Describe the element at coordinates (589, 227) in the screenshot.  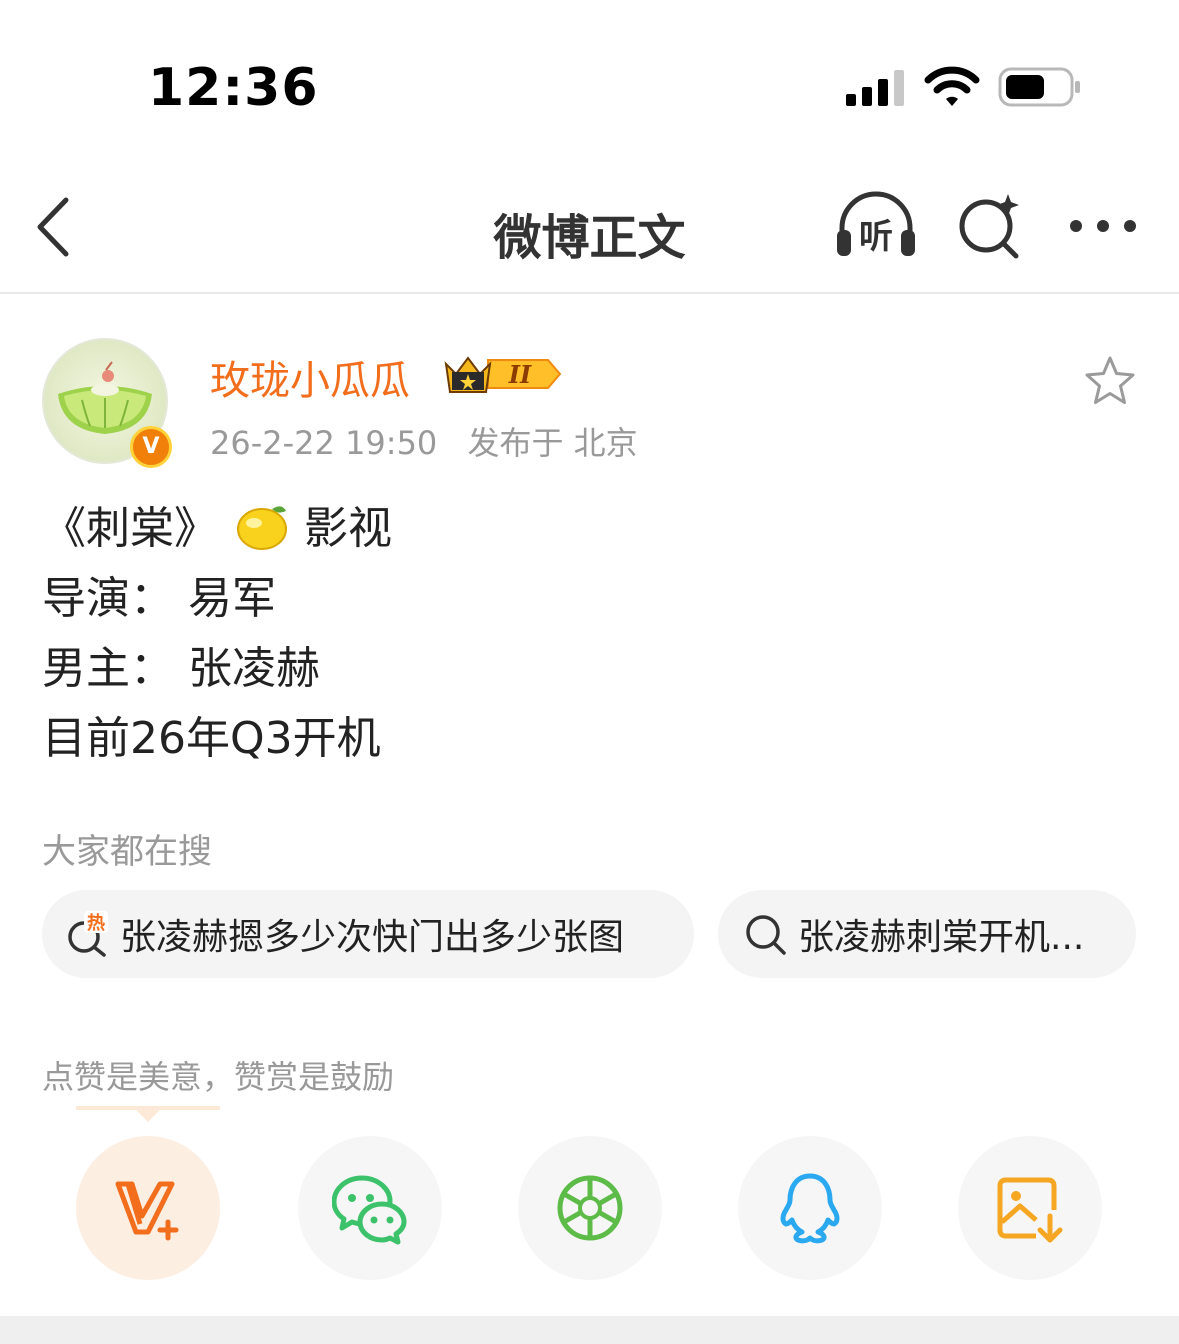
I see `nav-bar: 微博正文 听` at that location.